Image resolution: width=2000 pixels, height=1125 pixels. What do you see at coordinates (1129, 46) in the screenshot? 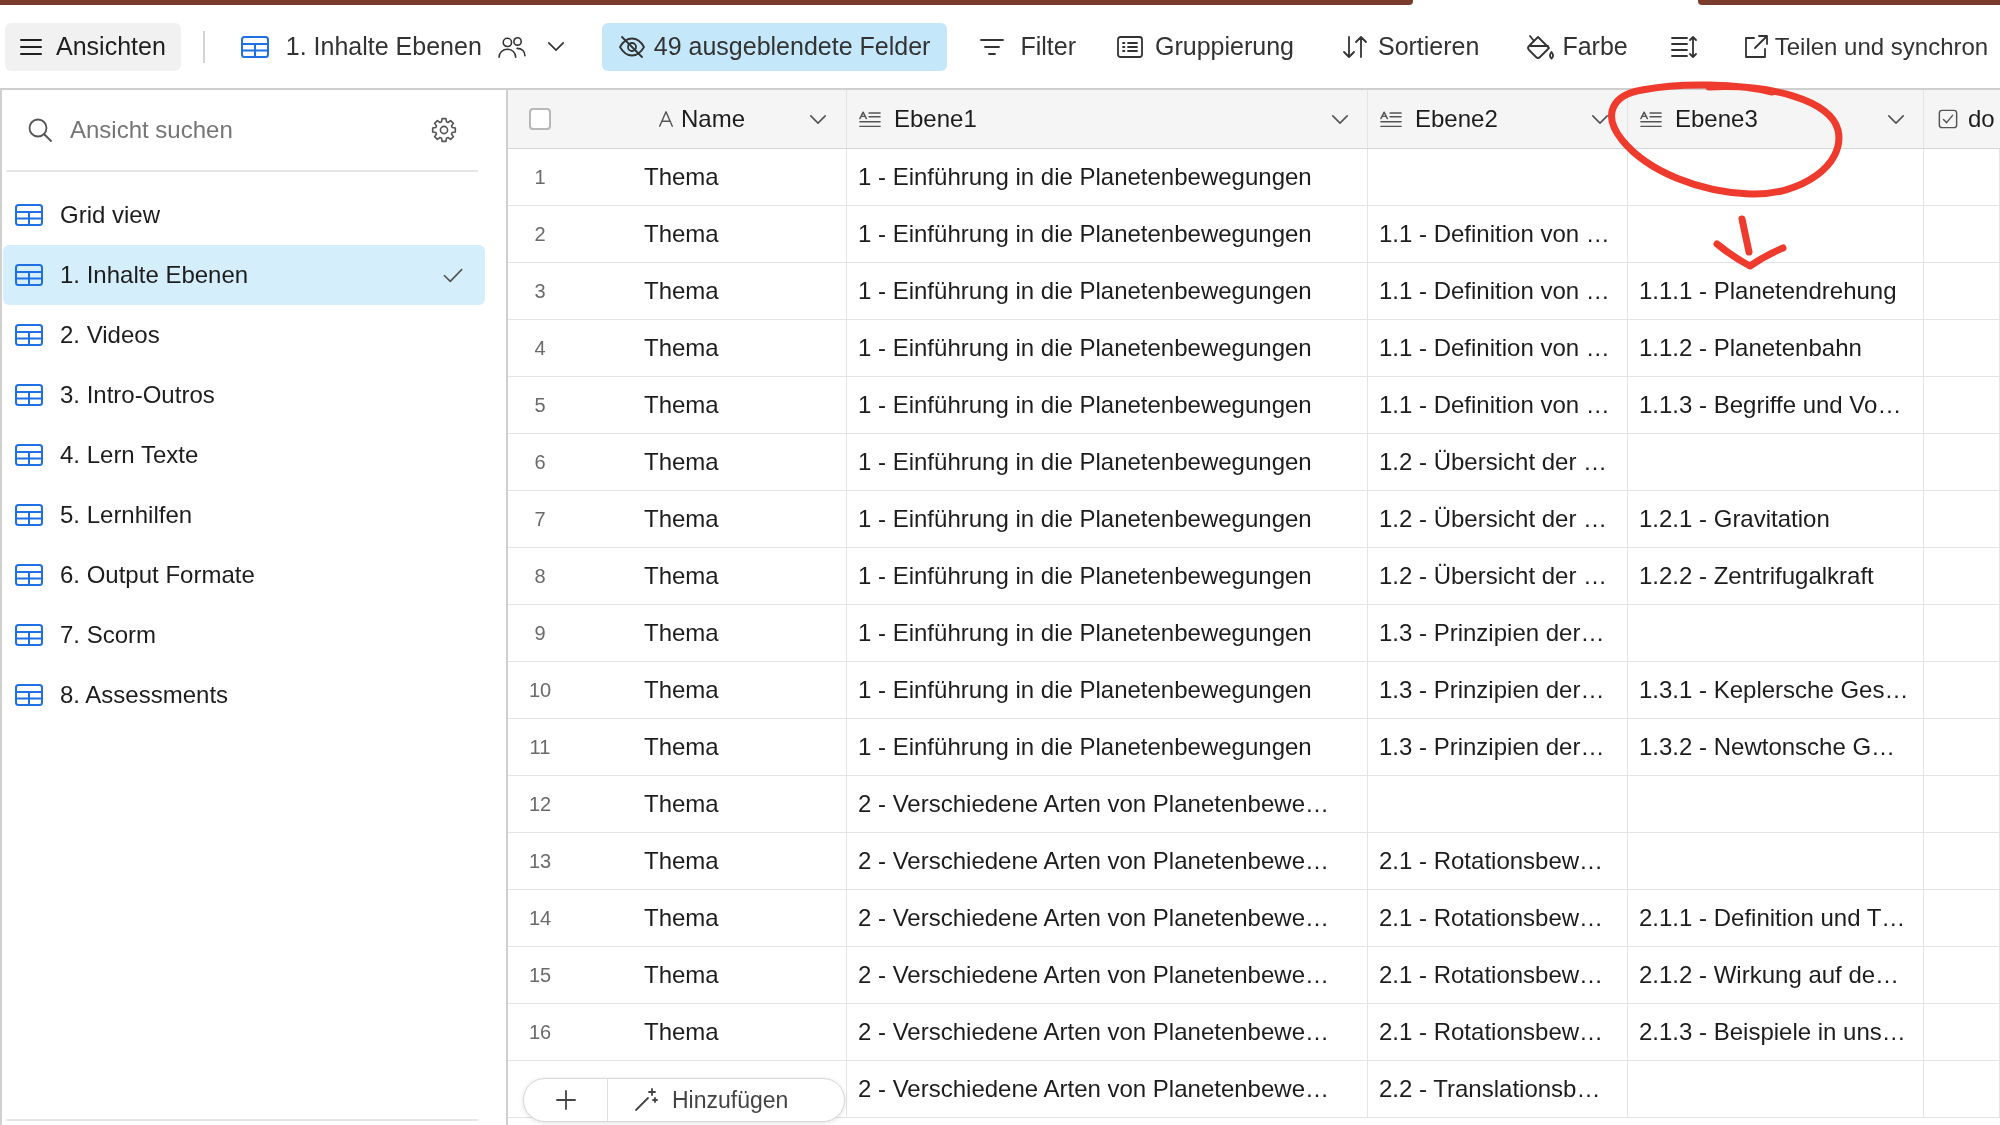
I see `list-icon` at bounding box center [1129, 46].